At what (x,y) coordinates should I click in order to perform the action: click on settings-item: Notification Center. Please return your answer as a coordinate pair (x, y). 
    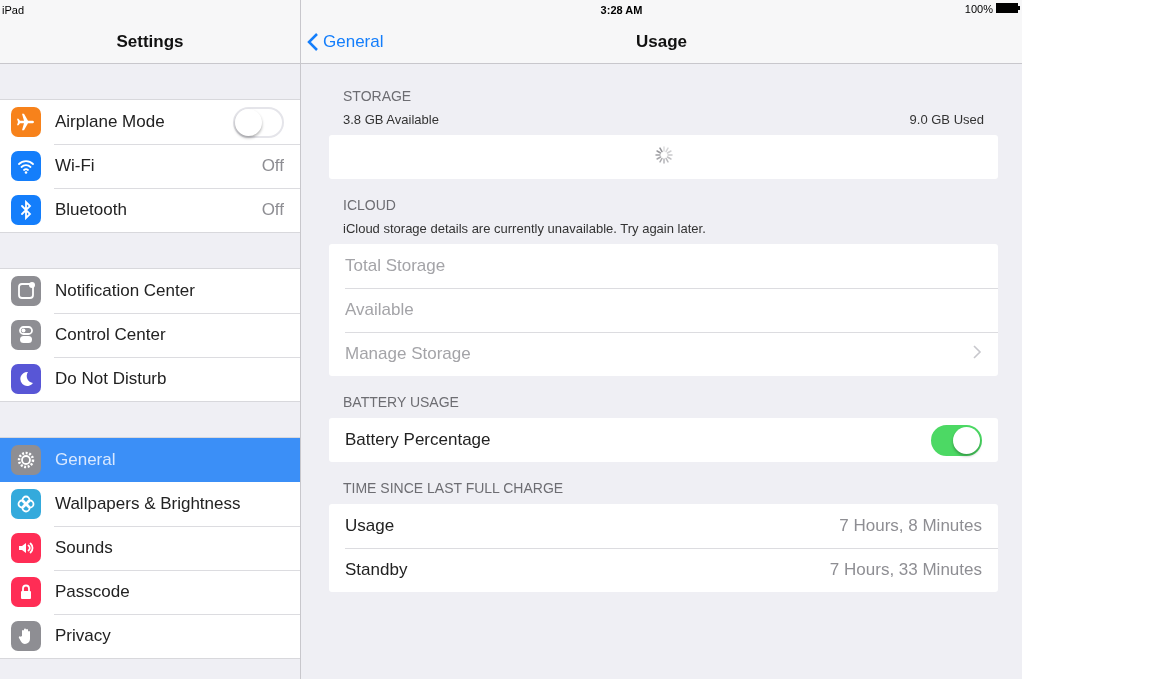
    Looking at the image, I should click on (150, 291).